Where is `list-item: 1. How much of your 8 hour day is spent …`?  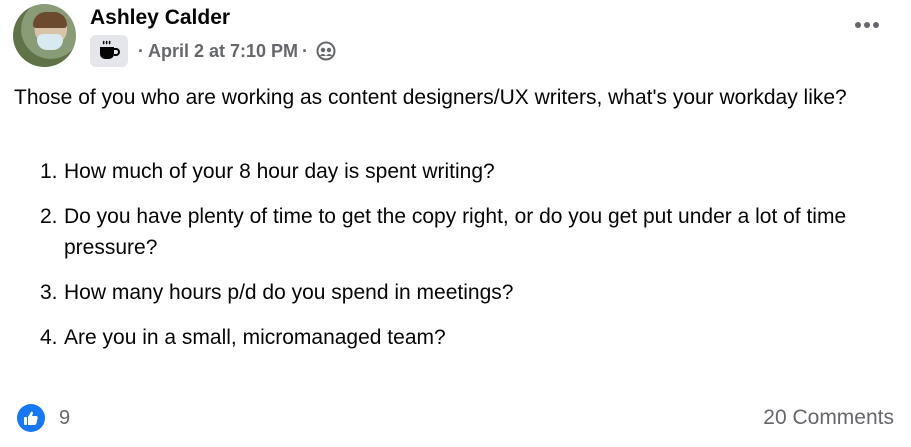 list-item: 1. How much of your 8 hour day is spent … is located at coordinates (465, 171).